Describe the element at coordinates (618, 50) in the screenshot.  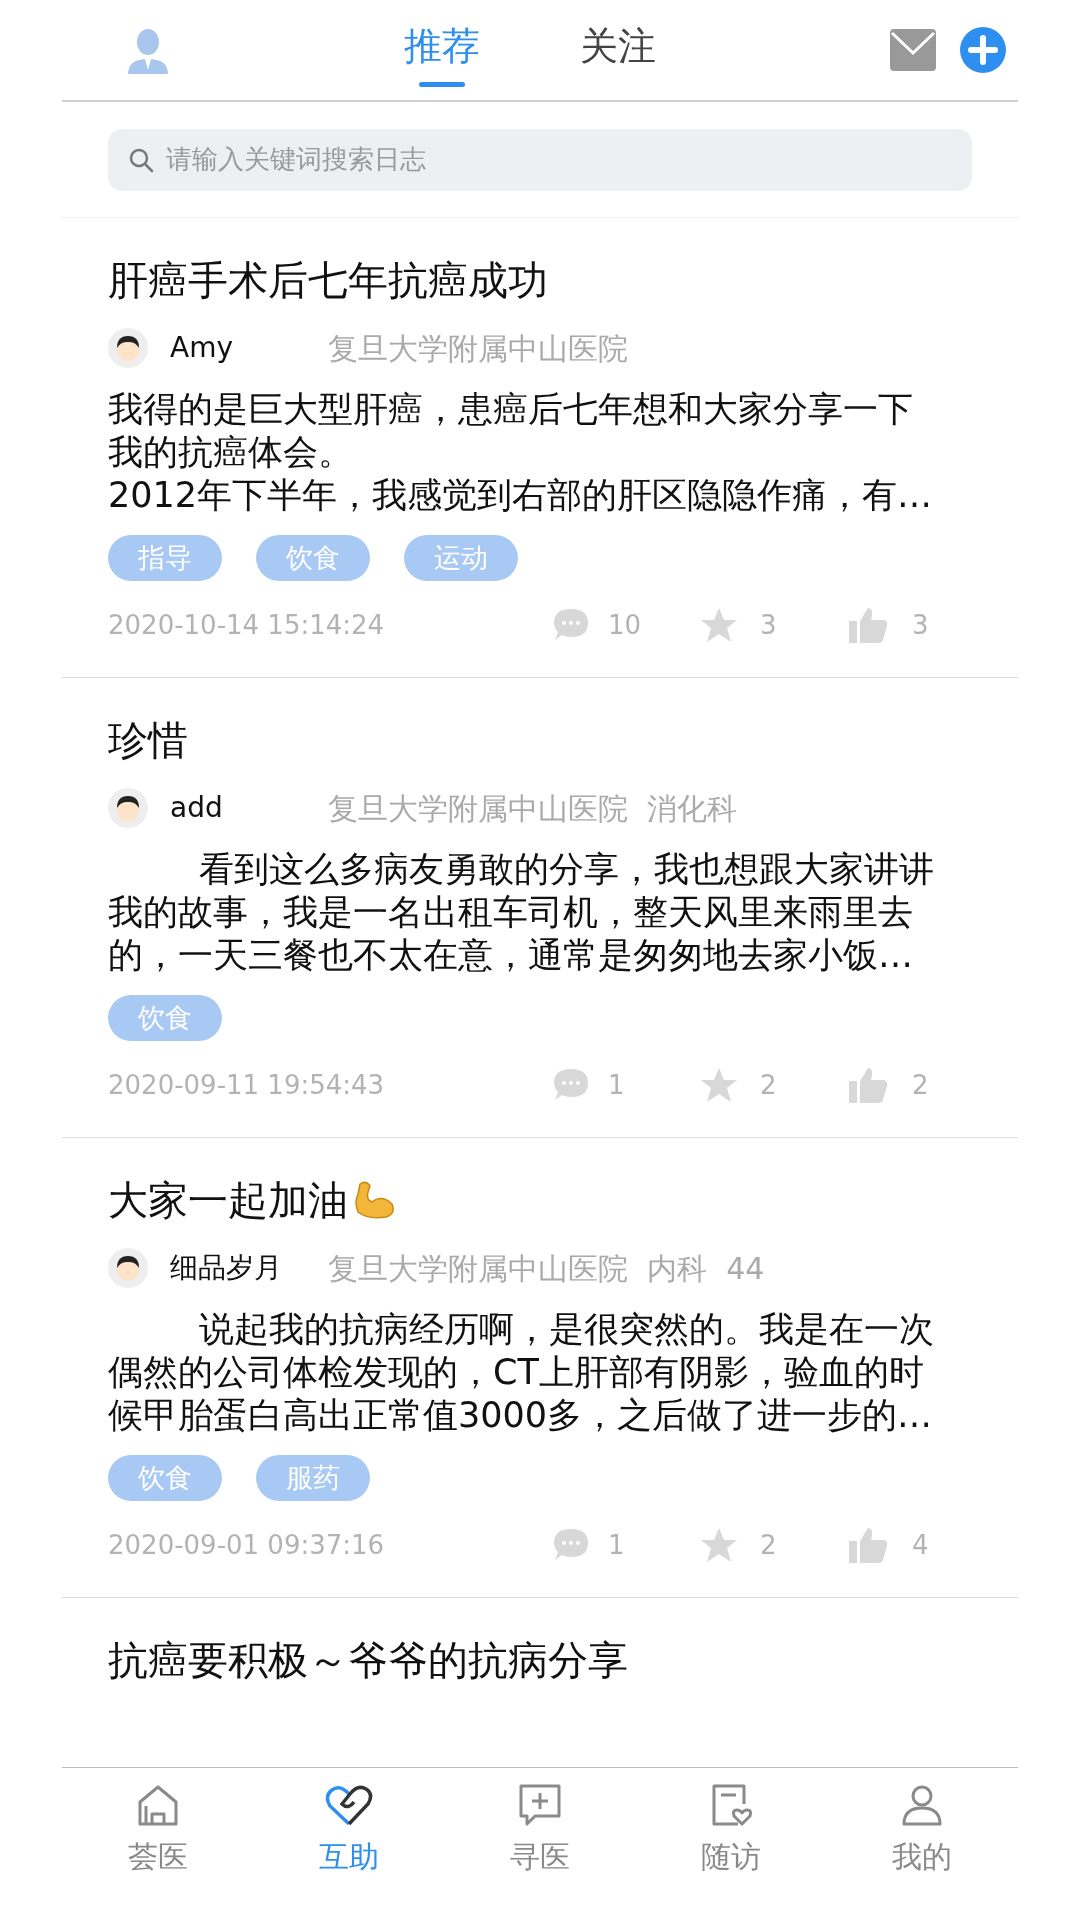
I see `header-tab: 关注` at that location.